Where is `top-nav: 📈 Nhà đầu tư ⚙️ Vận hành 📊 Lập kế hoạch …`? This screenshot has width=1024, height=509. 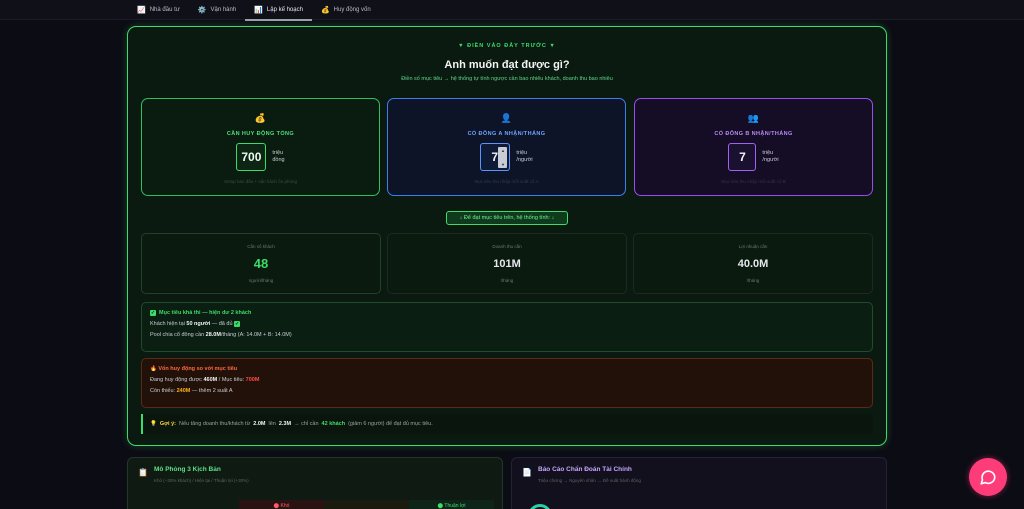
top-nav: 📈 Nhà đầu tư ⚙️ Vận hành 📊 Lập kế hoạch … is located at coordinates (512, 10).